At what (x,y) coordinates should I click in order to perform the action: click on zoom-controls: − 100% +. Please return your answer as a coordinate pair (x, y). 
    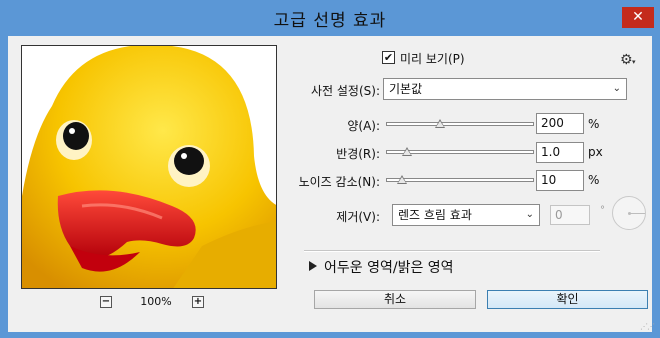
    Looking at the image, I should click on (153, 303).